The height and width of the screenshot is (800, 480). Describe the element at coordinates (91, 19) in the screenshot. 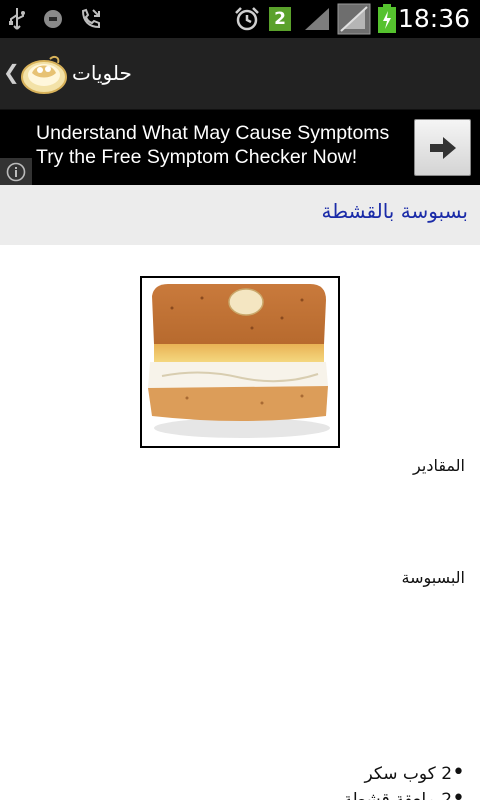

I see `missed-call-icon` at that location.